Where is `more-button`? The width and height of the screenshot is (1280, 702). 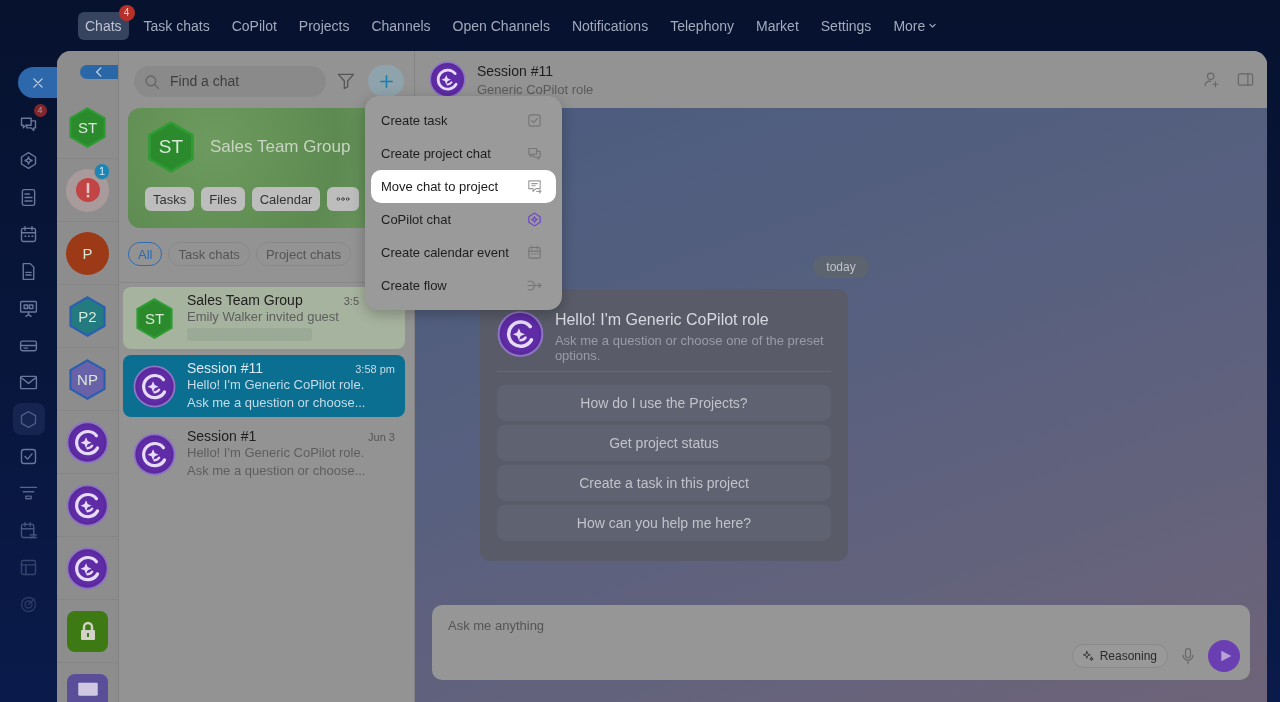
more-button is located at coordinates (343, 199).